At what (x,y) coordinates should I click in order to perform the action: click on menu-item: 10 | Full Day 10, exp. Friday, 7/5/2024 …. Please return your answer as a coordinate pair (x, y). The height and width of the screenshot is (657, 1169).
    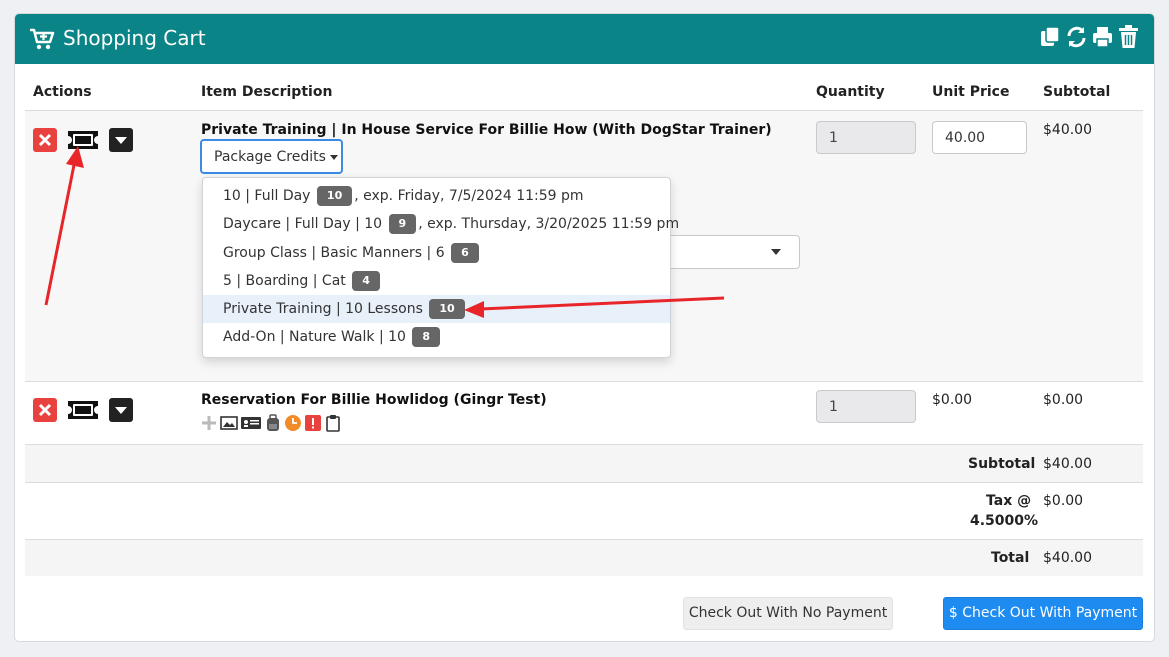
    Looking at the image, I should click on (436, 196).